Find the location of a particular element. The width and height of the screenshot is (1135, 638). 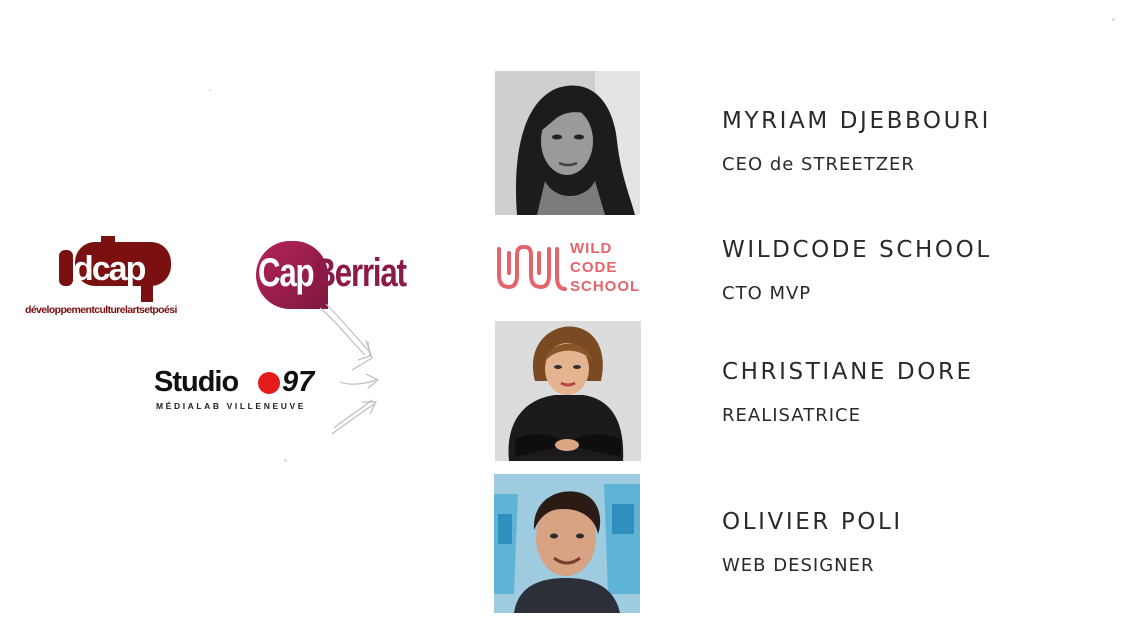

person-role-christiane: REALISATRICE is located at coordinates (791, 415).